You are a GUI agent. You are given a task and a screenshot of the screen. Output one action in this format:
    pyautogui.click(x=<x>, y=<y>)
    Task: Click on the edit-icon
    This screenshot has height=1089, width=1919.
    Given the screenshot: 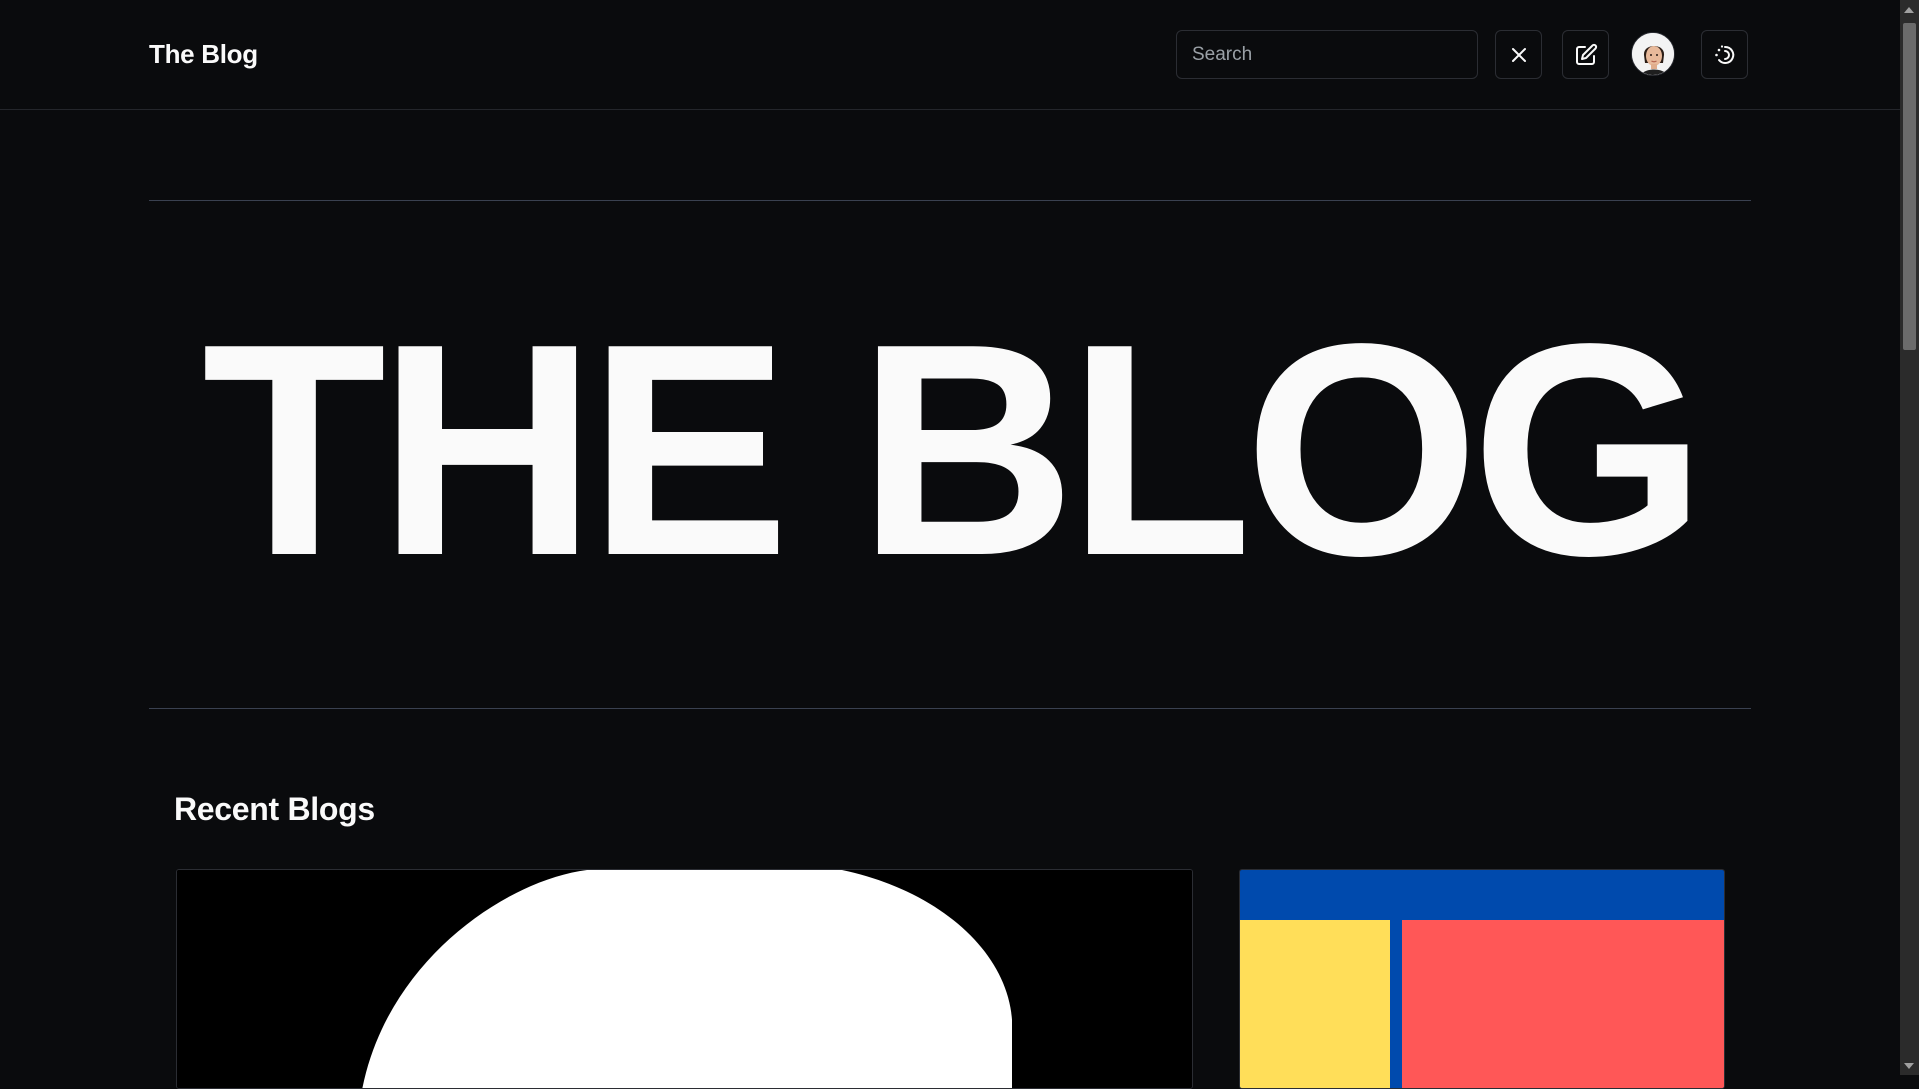 What is the action you would take?
    pyautogui.click(x=1586, y=54)
    